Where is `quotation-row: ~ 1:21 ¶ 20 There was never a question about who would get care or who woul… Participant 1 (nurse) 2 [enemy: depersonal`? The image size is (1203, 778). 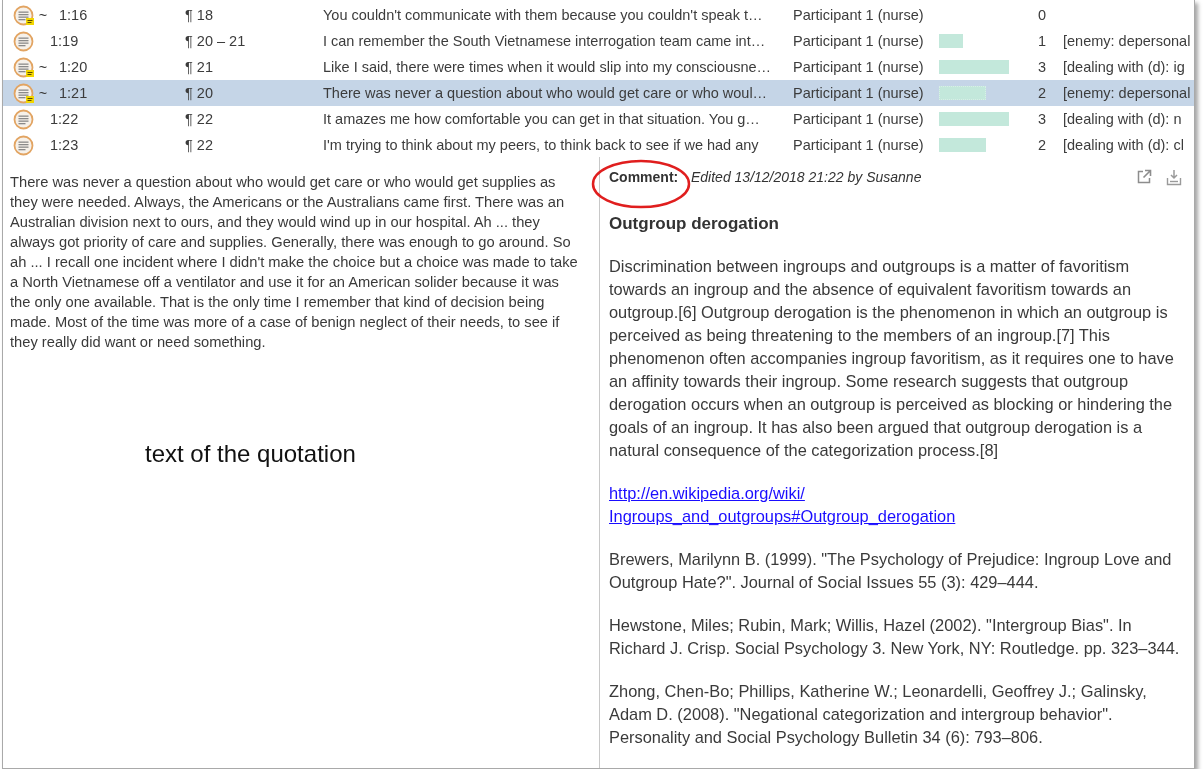 quotation-row: ~ 1:21 ¶ 20 There was never a question about who would get care or who woul… Participant 1 (nurse) 2 [enemy: depersonal is located at coordinates (598, 93).